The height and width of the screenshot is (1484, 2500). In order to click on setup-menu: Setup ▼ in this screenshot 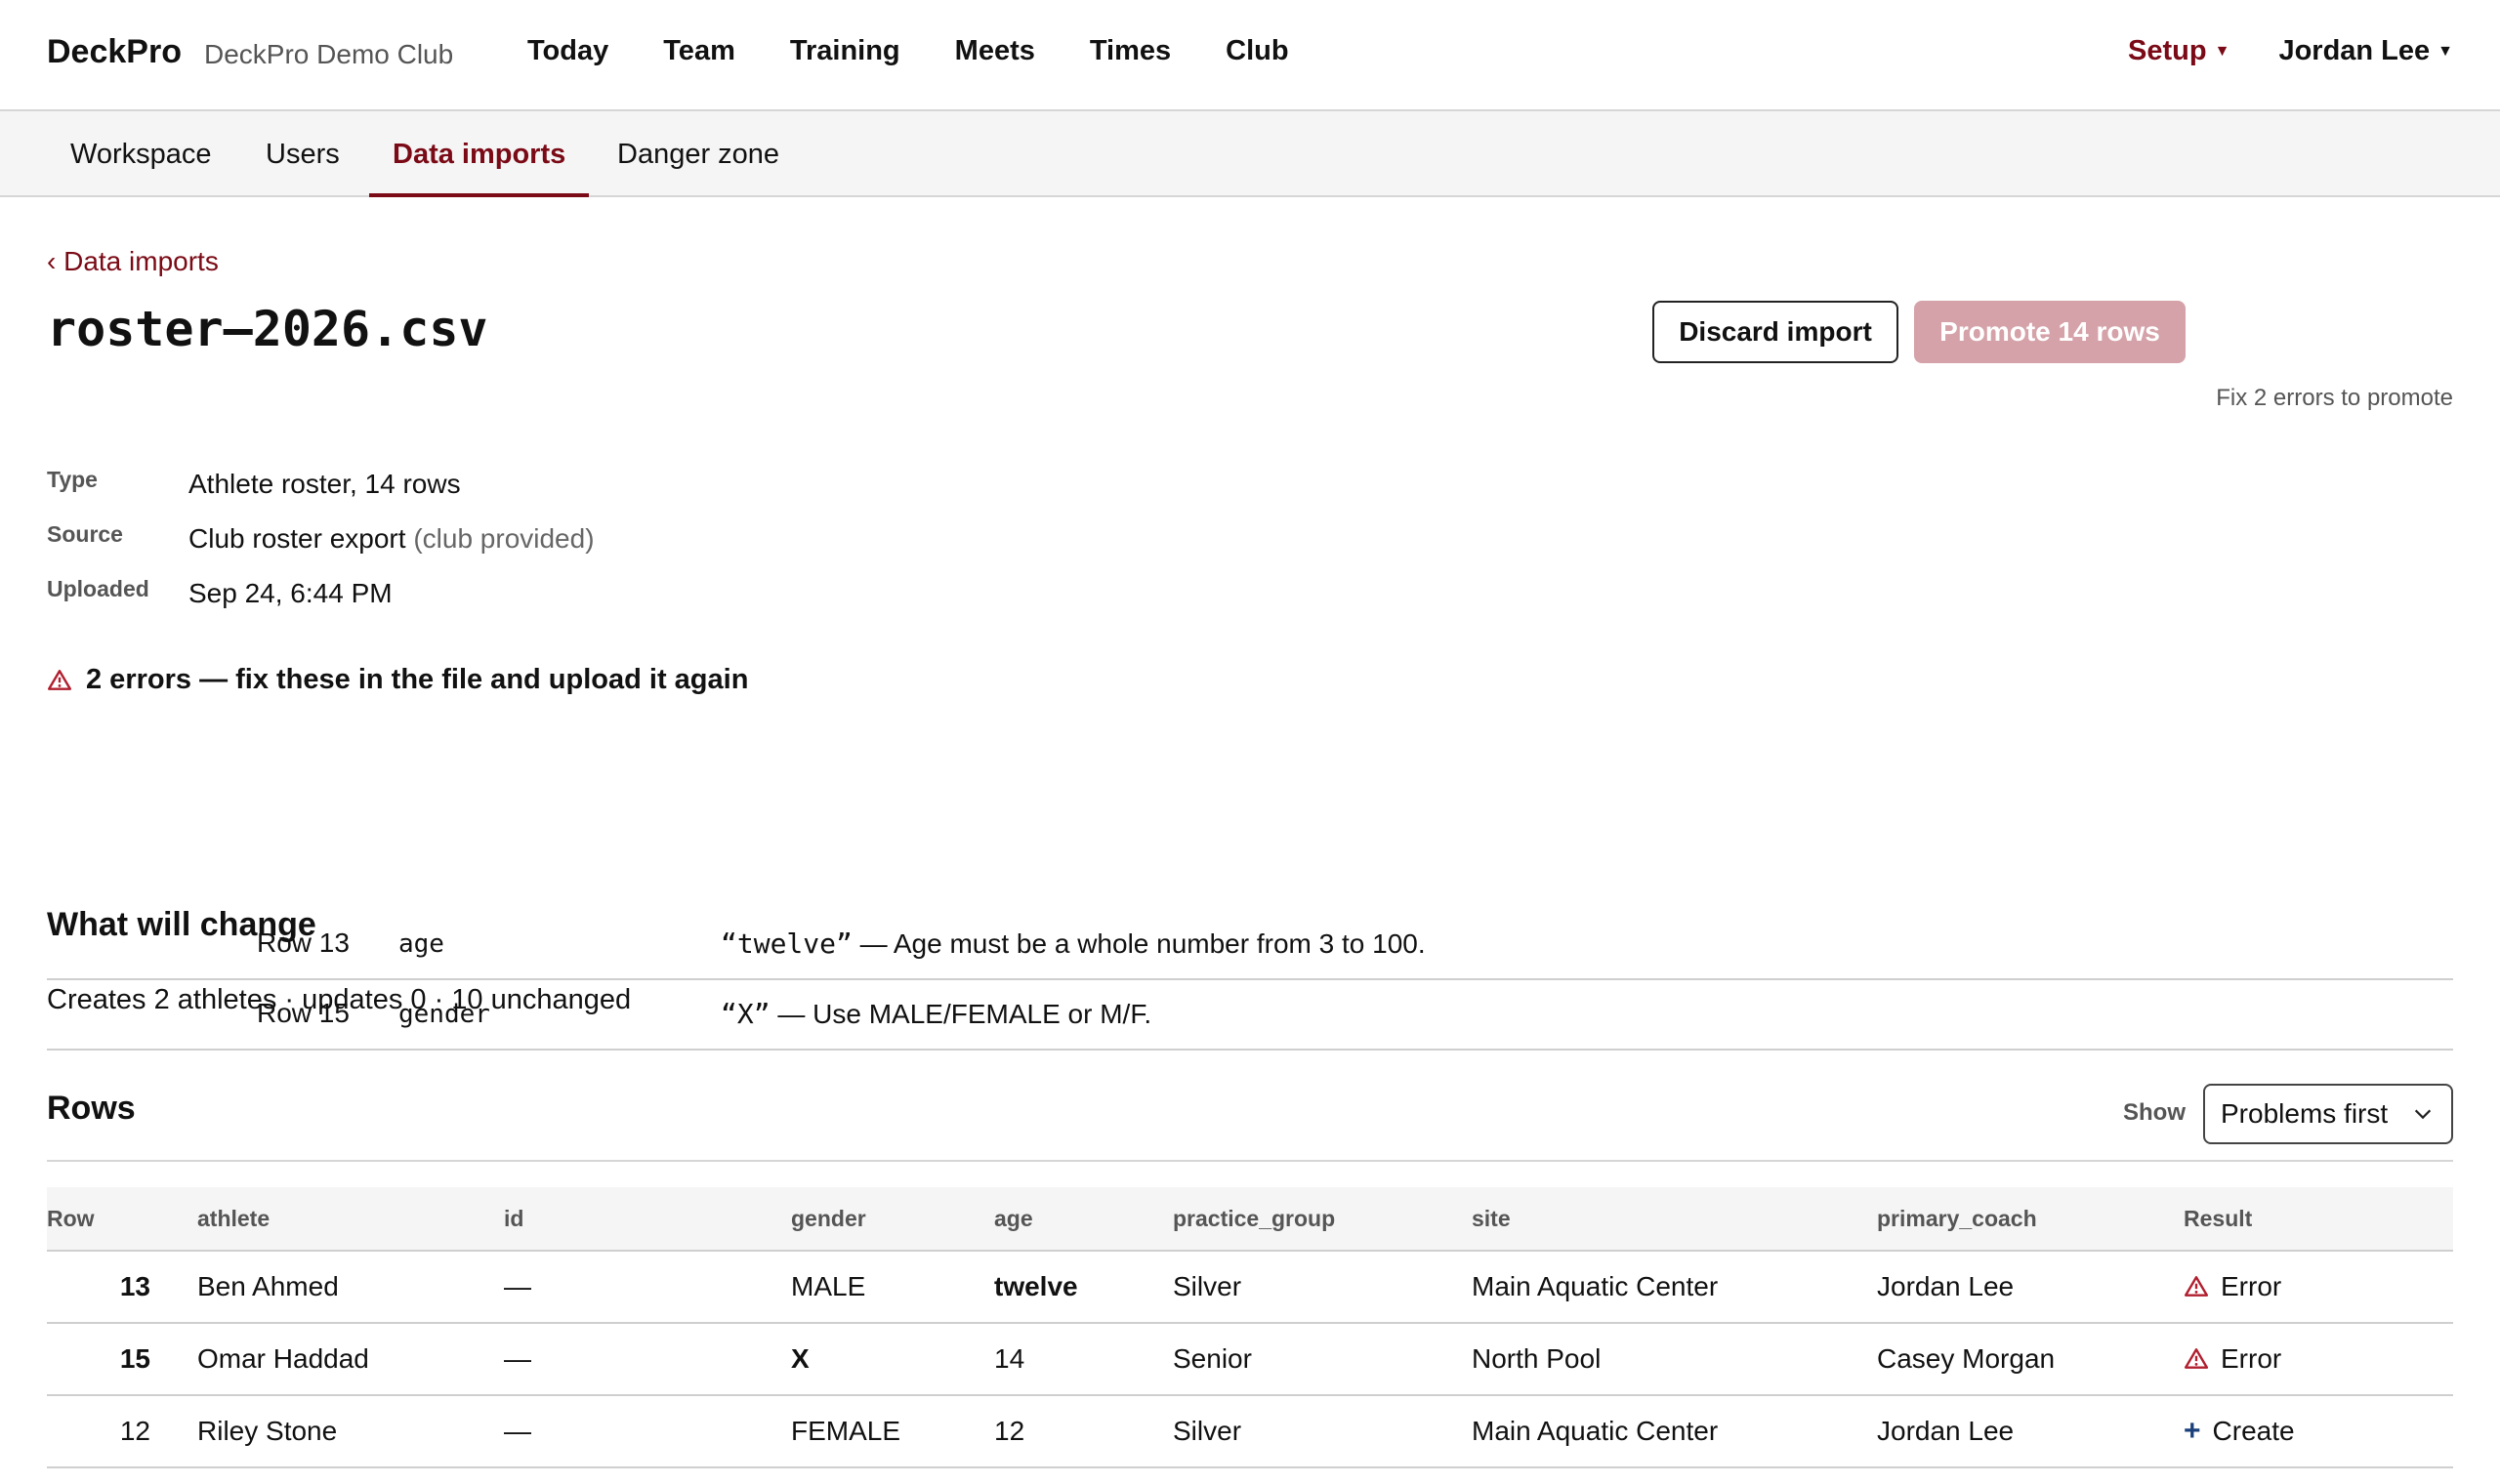, I will do `click(2178, 51)`.